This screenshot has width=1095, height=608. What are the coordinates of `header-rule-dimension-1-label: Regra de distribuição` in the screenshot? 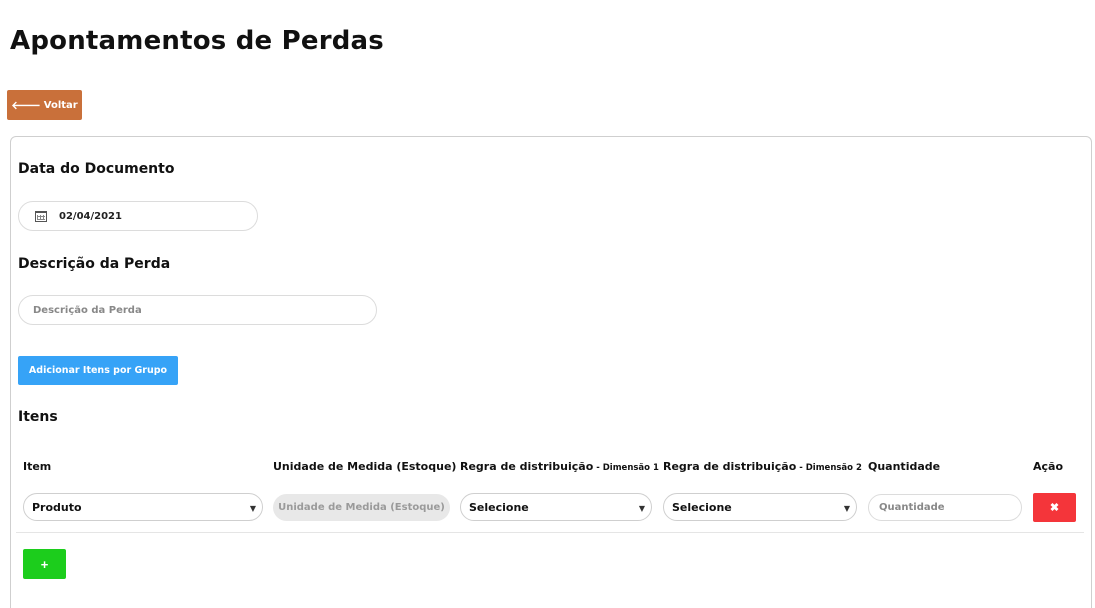 It's located at (527, 466).